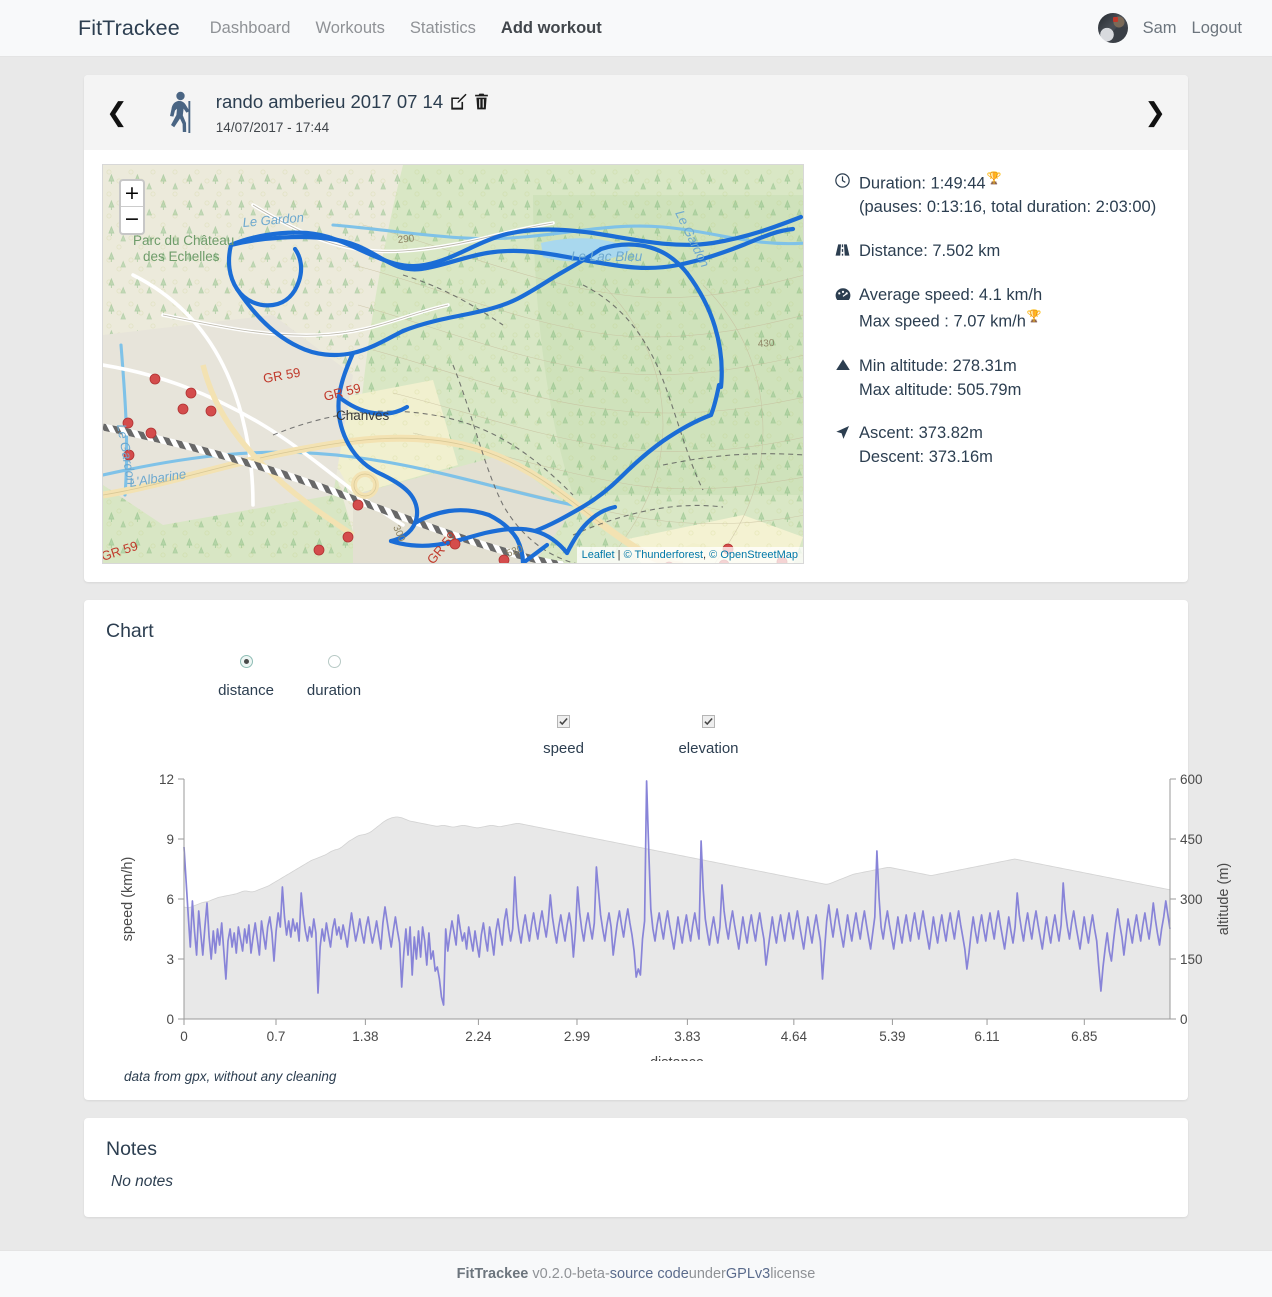 Image resolution: width=1272 pixels, height=1297 pixels. I want to click on x-tick-label: 3.83, so click(687, 1036).